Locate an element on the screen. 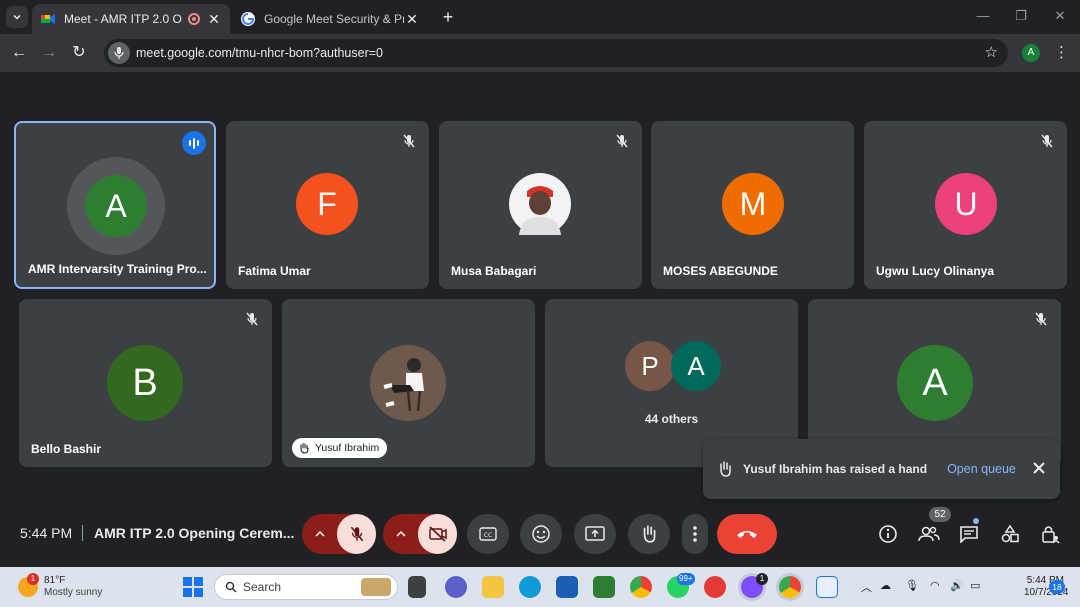 Image resolution: width=1080 pixels, height=607 pixels. weather-badge: 1 is located at coordinates (33, 579).